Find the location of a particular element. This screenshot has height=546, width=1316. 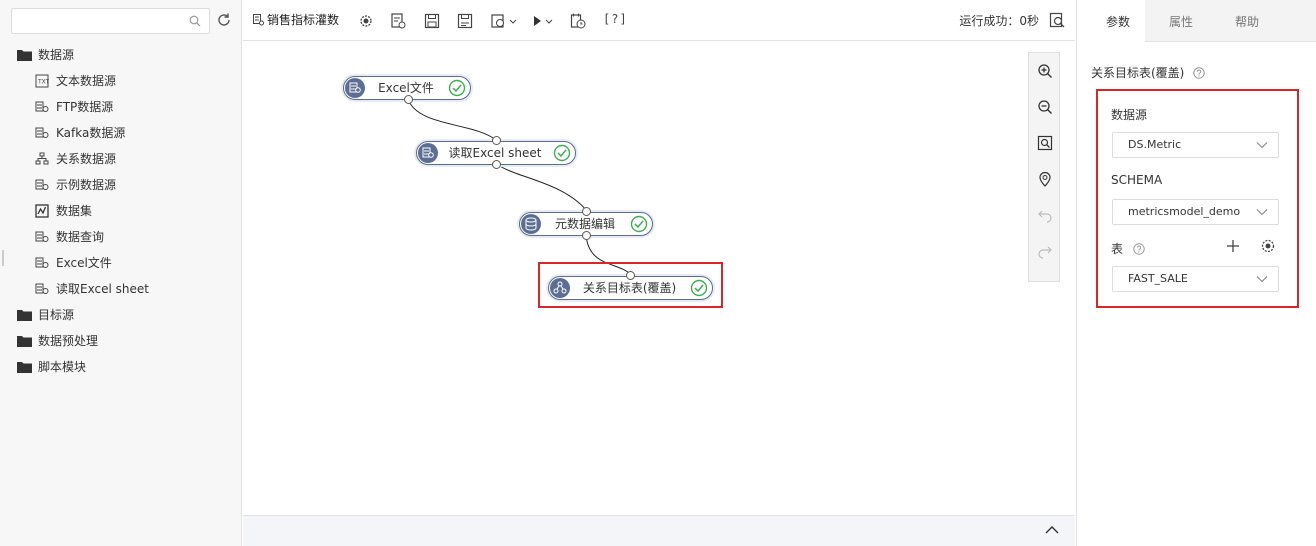

tree-folder-script: 脚本模块 is located at coordinates (120, 367).